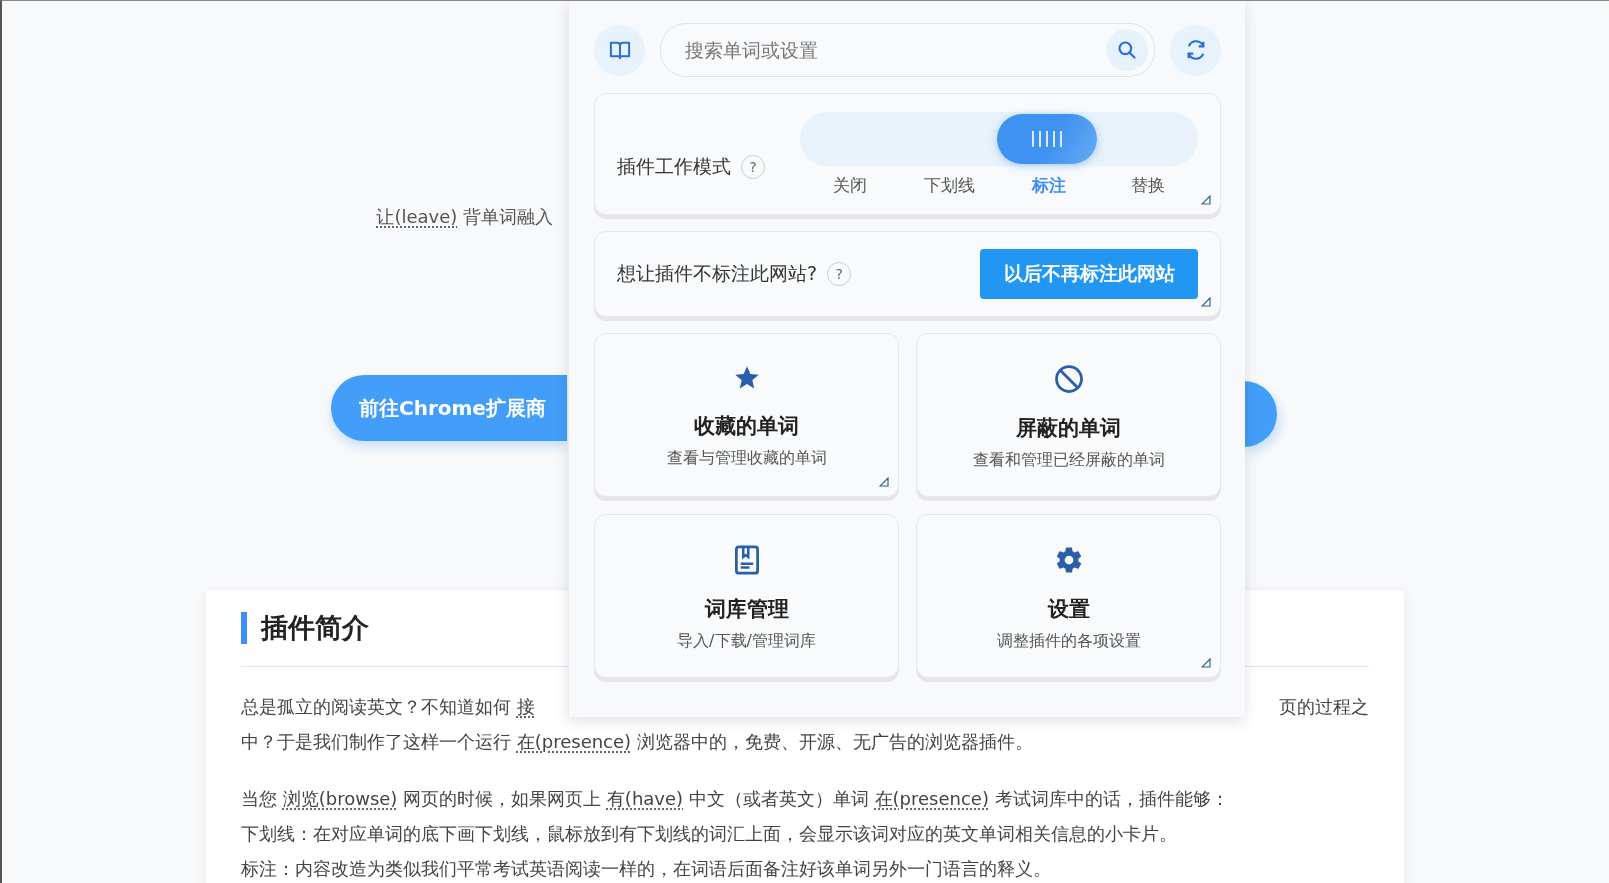 This screenshot has height=883, width=1609. What do you see at coordinates (637, 742) in the screenshot?
I see `paragraph-line: 中？于是我们制作了这样一个运行 在(presence) 浏览器中的，免费、开源、无广告的浏览器插件。` at bounding box center [637, 742].